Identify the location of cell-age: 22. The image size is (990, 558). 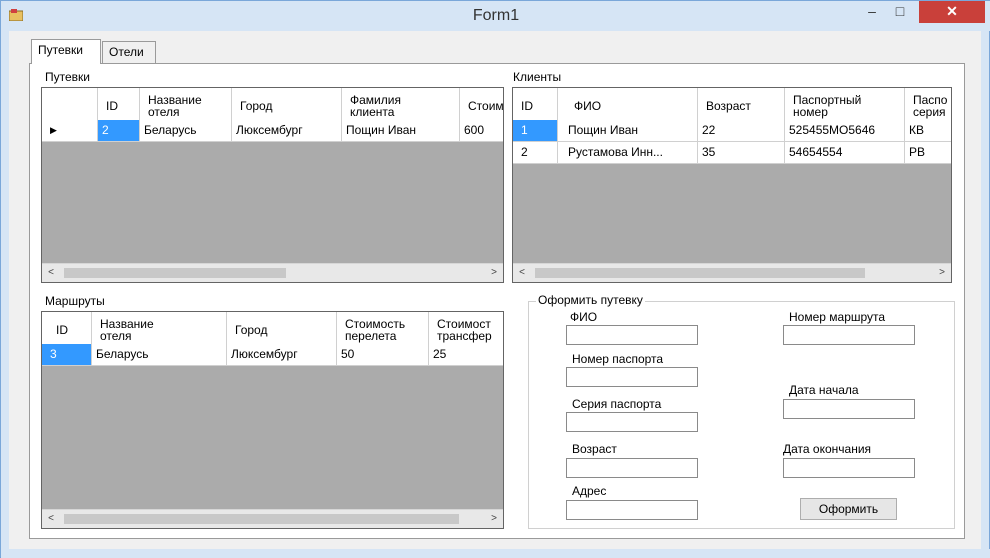
(741, 130).